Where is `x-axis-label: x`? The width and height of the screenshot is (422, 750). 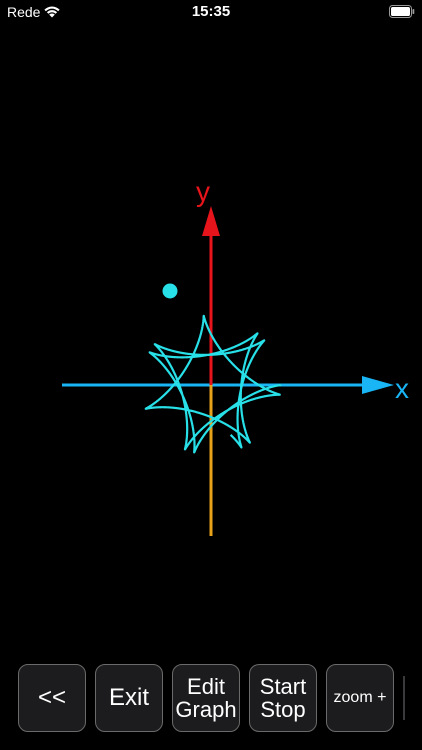 x-axis-label: x is located at coordinates (402, 388).